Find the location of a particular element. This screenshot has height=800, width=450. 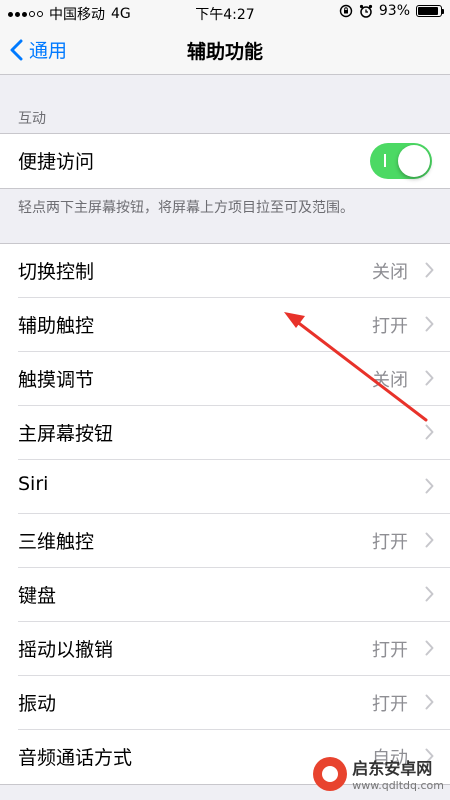

settings-row: 键盘 is located at coordinates (225, 595).